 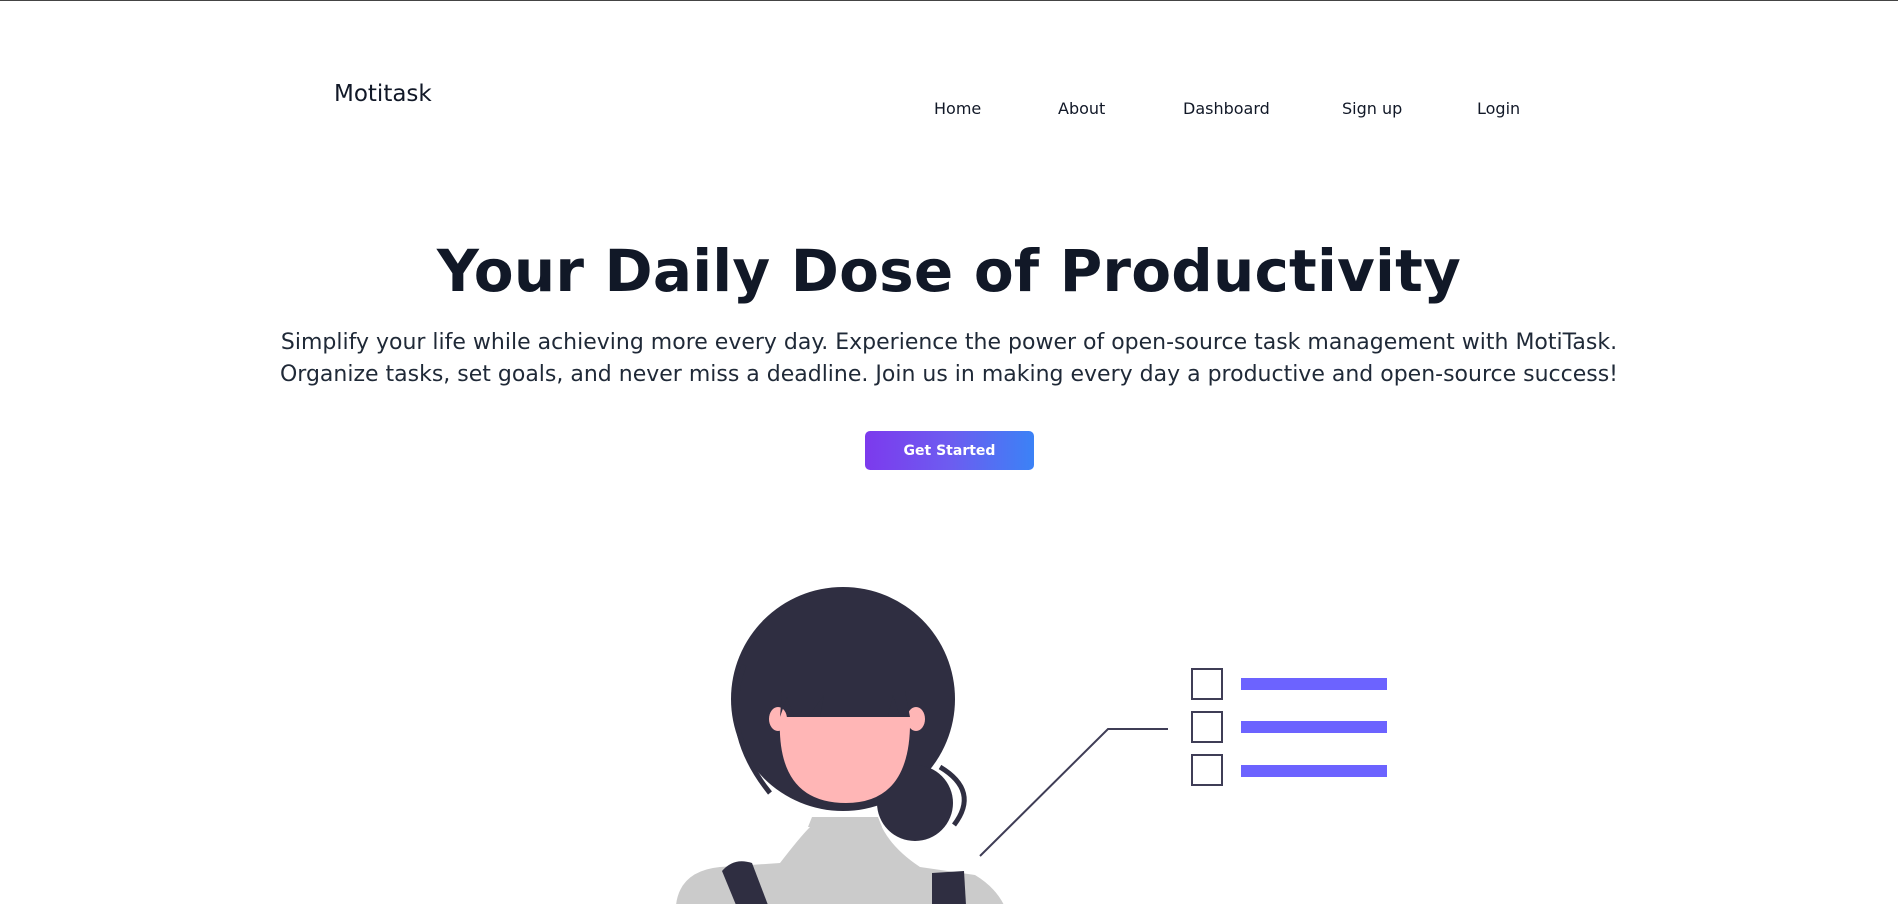 What do you see at coordinates (840, 745) in the screenshot?
I see `woman-figure-icon` at bounding box center [840, 745].